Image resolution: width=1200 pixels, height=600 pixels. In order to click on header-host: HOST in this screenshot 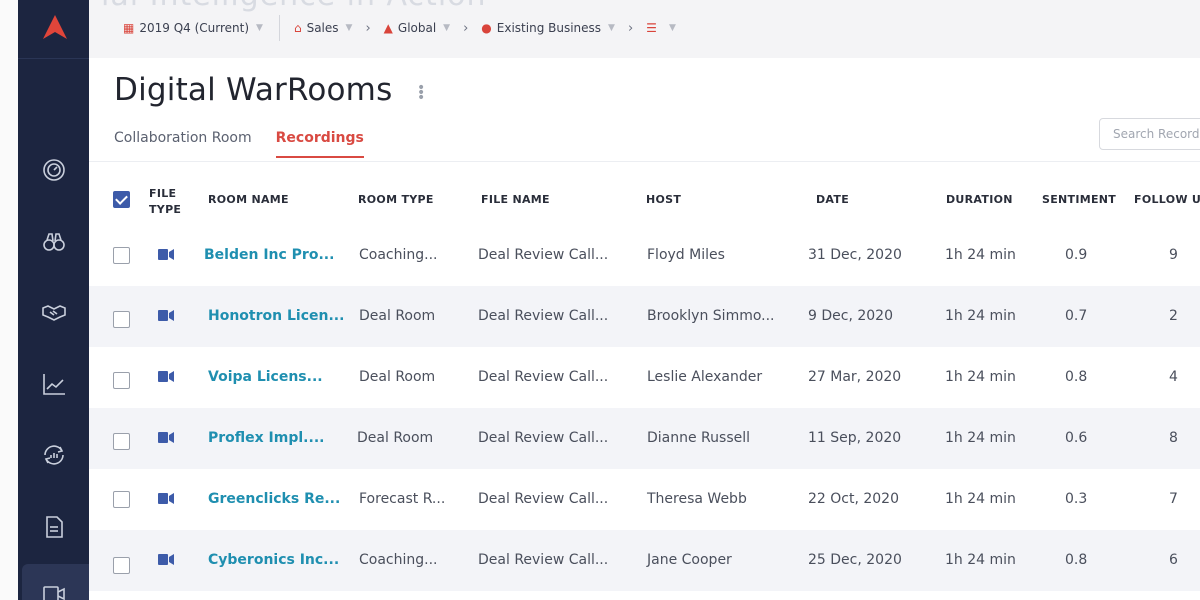, I will do `click(663, 199)`.